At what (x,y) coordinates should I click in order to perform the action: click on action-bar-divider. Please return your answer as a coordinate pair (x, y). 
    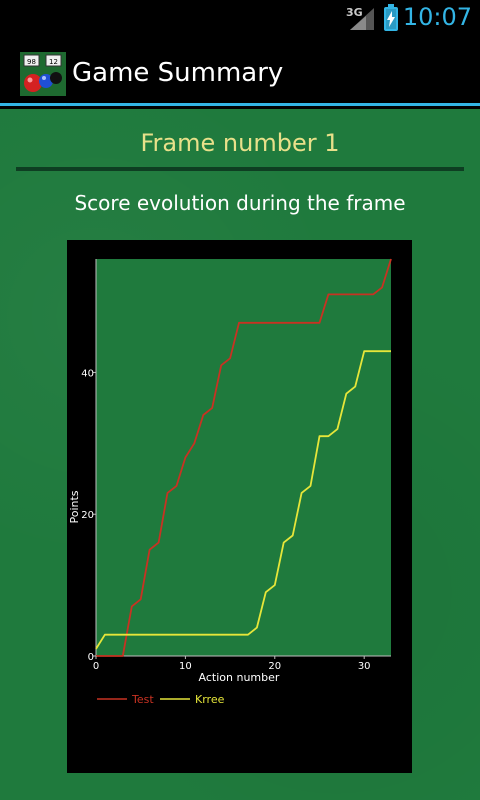
    Looking at the image, I should click on (240, 104).